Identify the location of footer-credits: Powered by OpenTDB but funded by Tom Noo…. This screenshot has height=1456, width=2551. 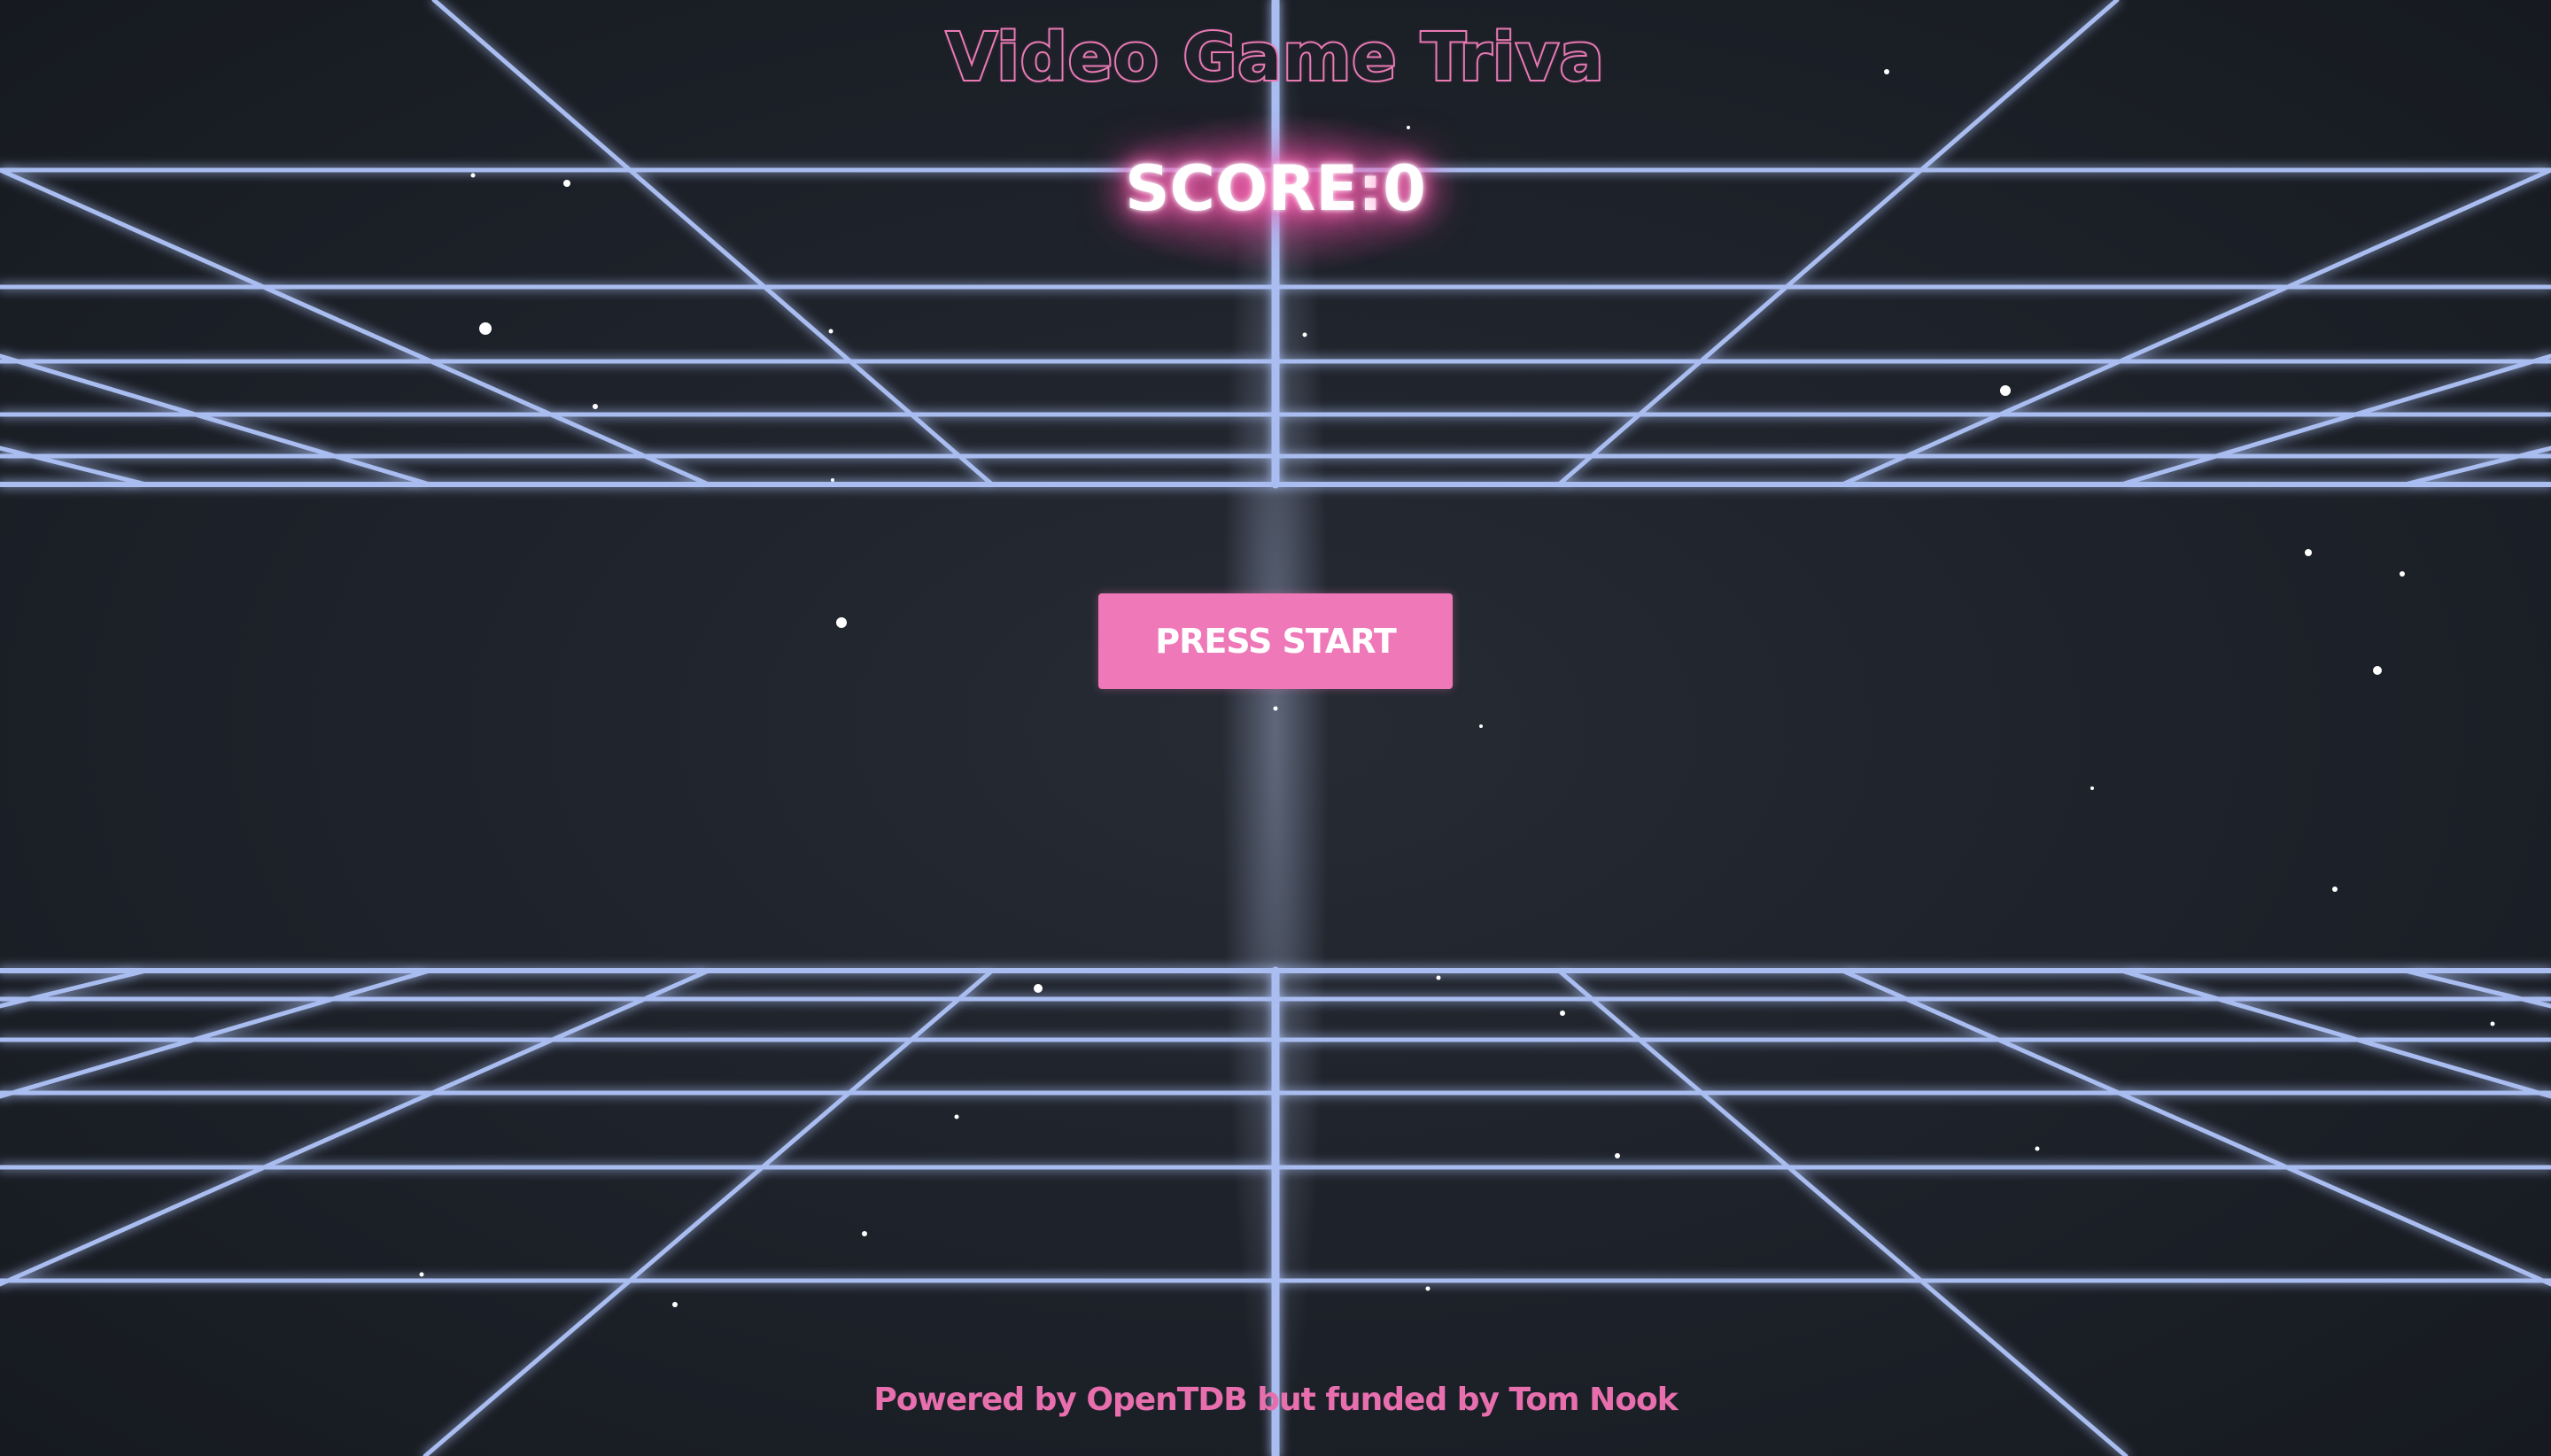
(1275, 1400).